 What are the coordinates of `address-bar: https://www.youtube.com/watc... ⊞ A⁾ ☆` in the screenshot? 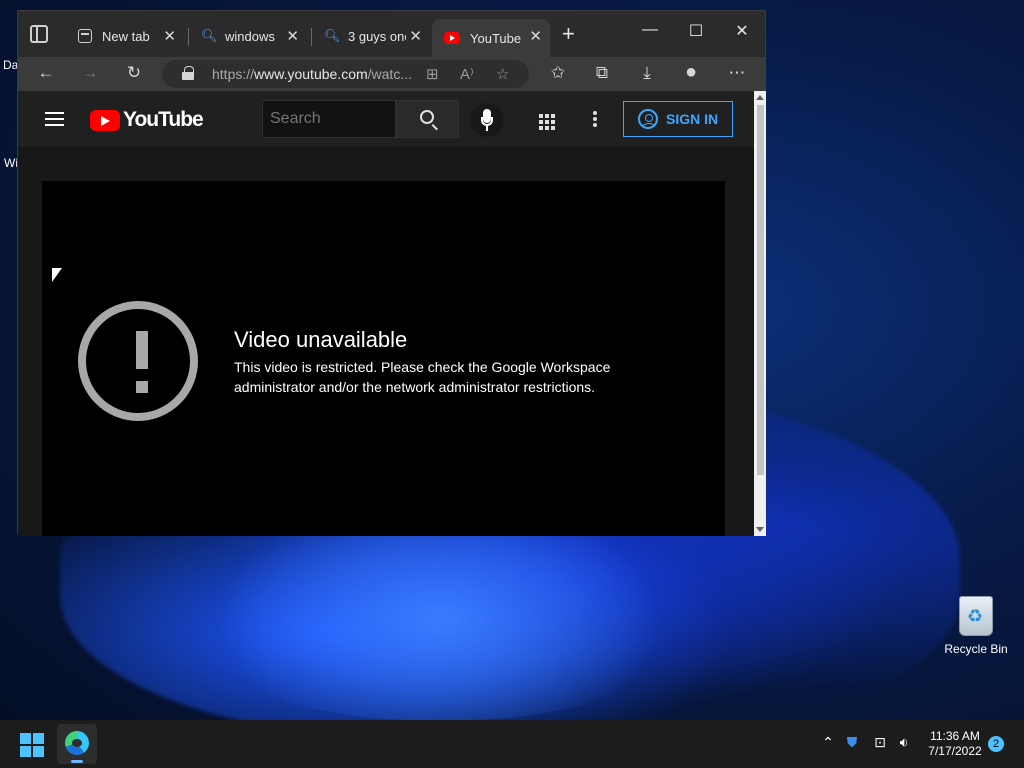 It's located at (345, 74).